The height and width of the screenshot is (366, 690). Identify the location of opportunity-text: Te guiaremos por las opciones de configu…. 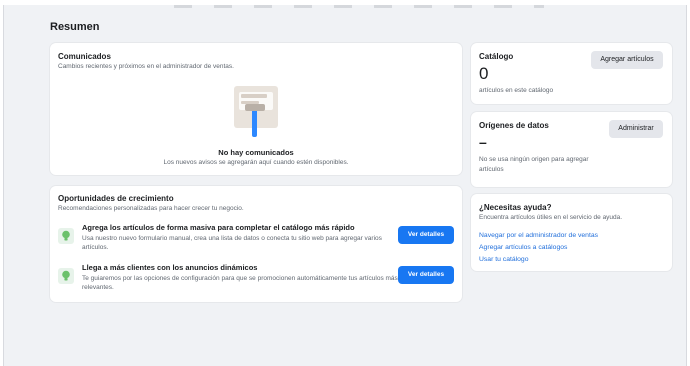
(240, 283).